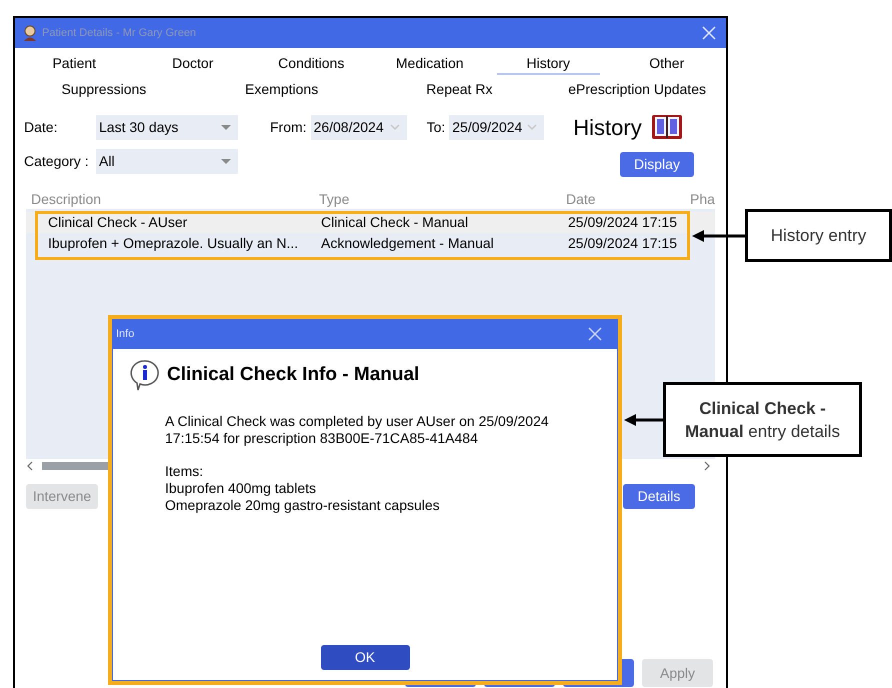 The width and height of the screenshot is (892, 688). Describe the element at coordinates (395, 222) in the screenshot. I see `table-cell-text: Clinical Check - Manual` at that location.